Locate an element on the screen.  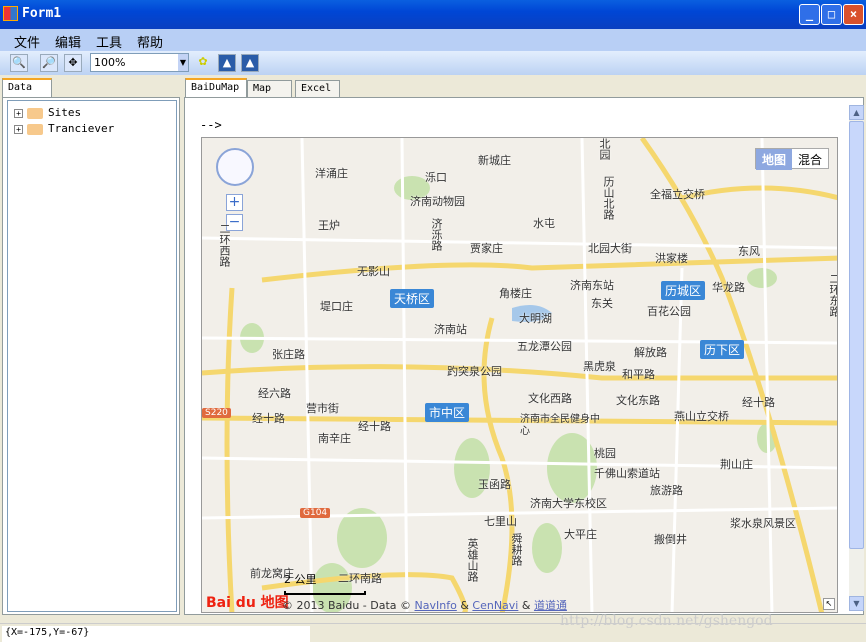
map-label: 营市街 is located at coordinates (322, 408).